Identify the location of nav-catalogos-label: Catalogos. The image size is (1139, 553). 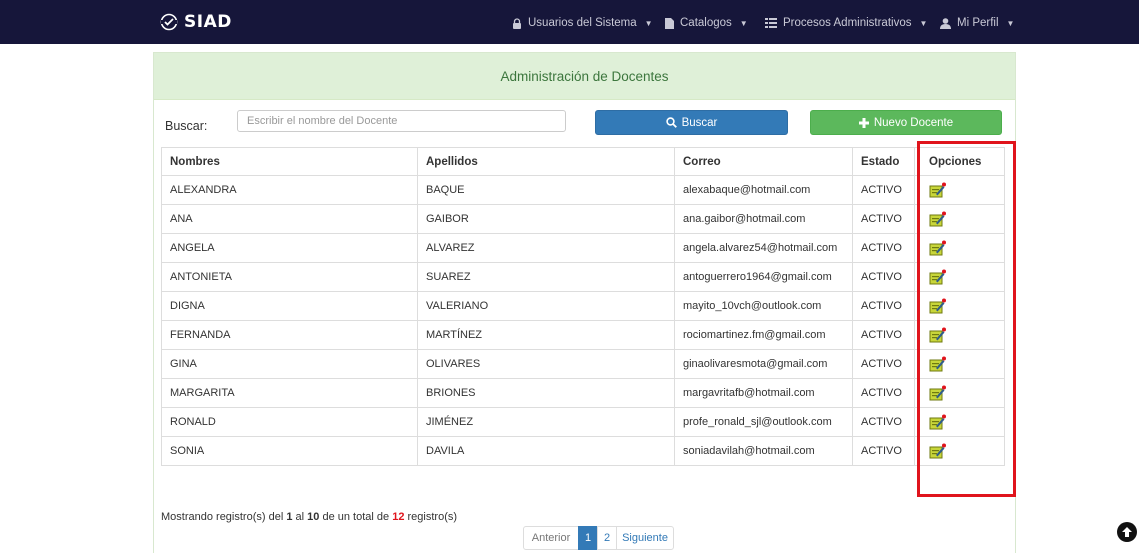
(706, 23).